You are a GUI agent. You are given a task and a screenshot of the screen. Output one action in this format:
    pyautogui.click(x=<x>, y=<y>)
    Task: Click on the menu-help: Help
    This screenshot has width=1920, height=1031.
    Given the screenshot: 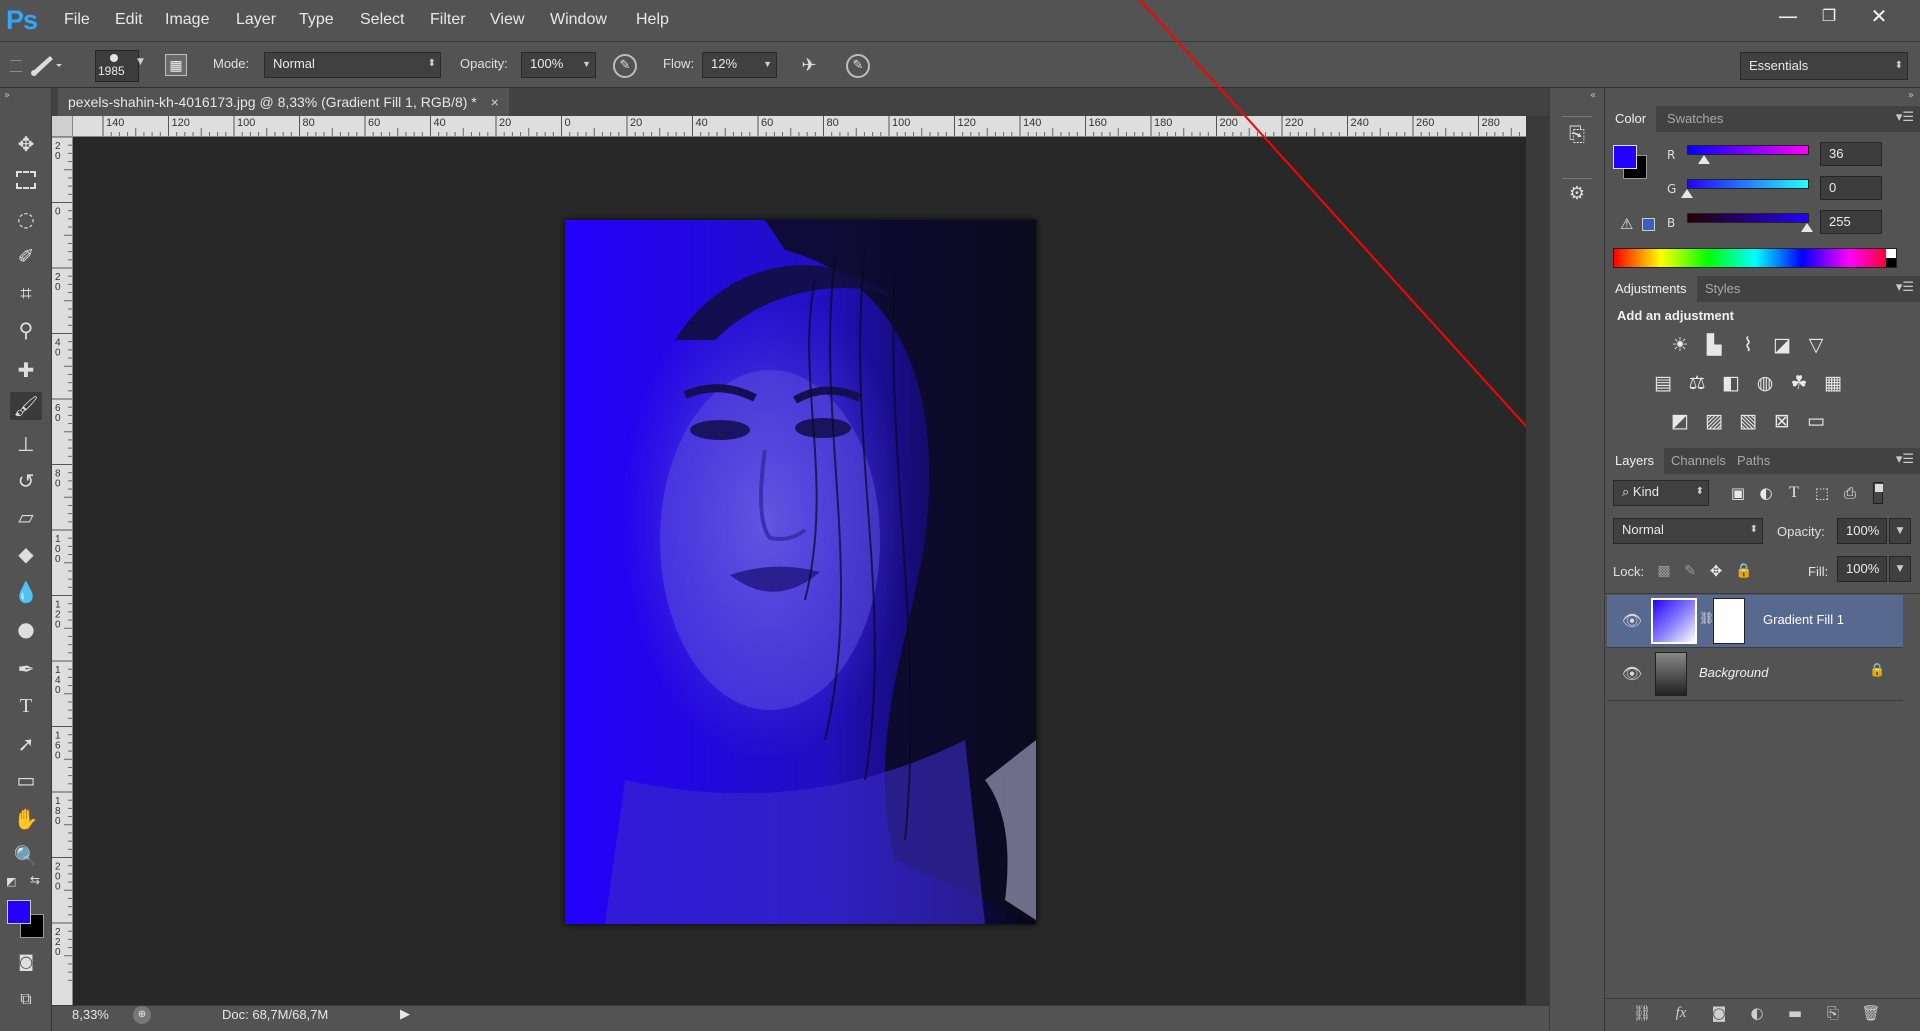 What is the action you would take?
    pyautogui.click(x=652, y=20)
    